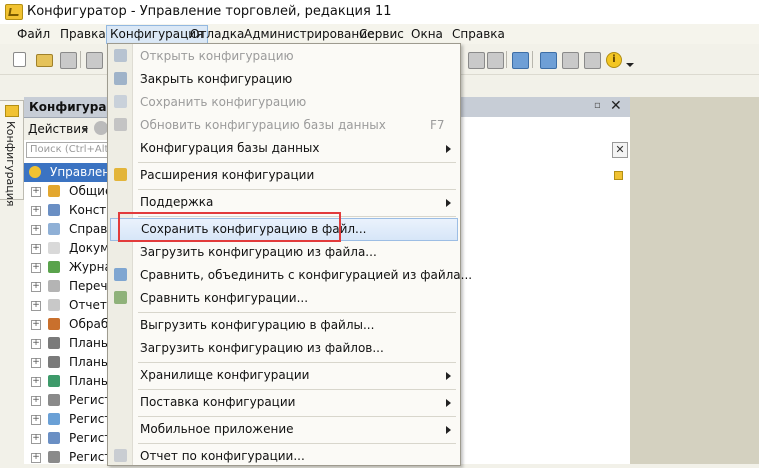  Describe the element at coordinates (54, 324) in the screenshot. I see `dataprocessors-icon` at that location.